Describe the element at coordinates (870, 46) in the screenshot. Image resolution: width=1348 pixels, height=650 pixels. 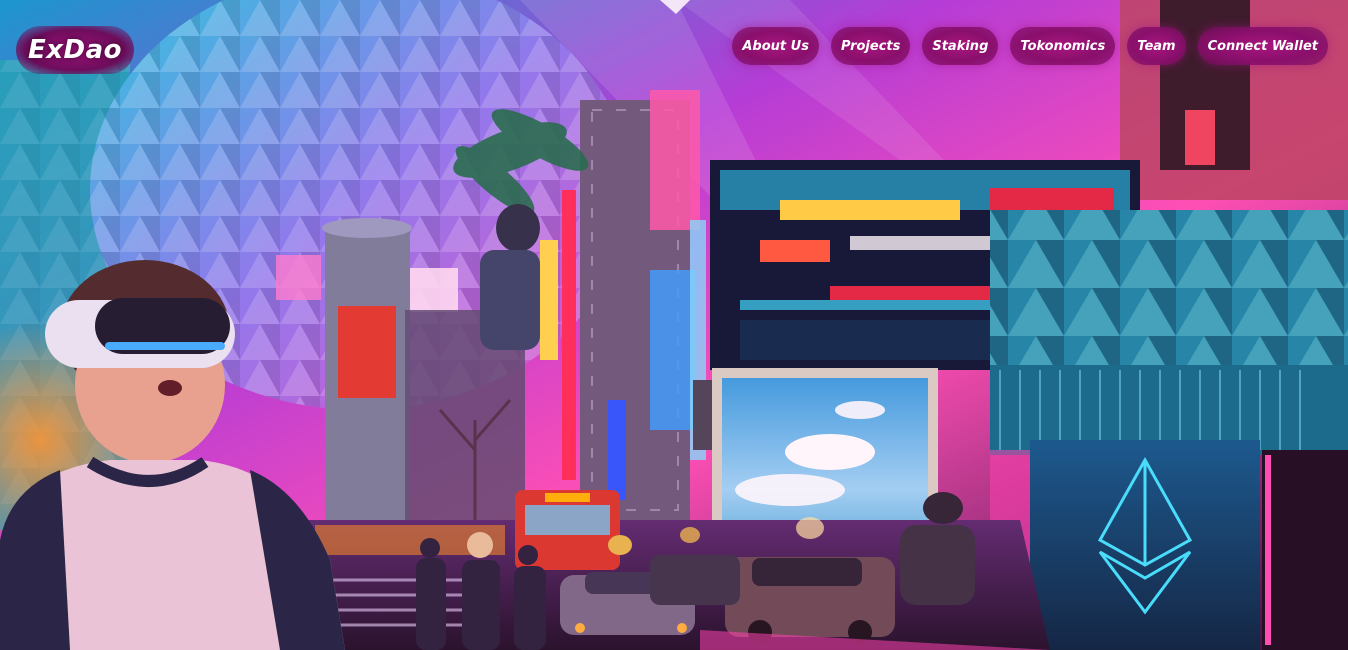
I see `nav-projects-button: Projects` at that location.